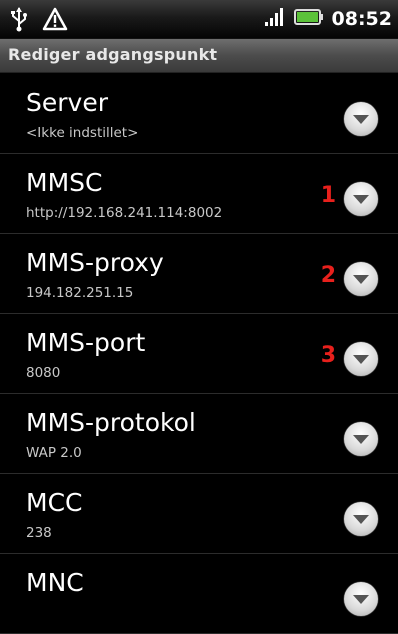 The width and height of the screenshot is (398, 634). Describe the element at coordinates (199, 434) in the screenshot. I see `list-item-mms-protokol: MMS-protokol WAP 2.0` at that location.